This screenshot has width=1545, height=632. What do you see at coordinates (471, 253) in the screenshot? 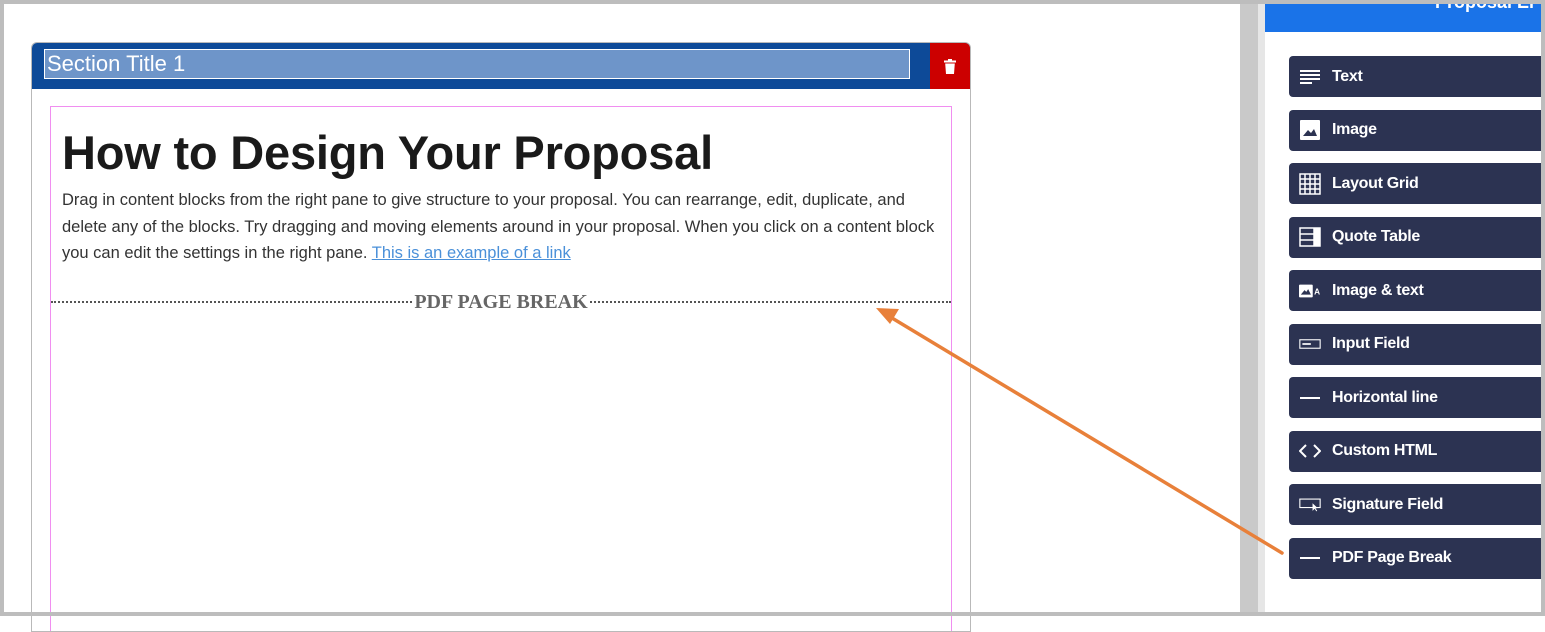
I see `example-link: This is an example of a link` at bounding box center [471, 253].